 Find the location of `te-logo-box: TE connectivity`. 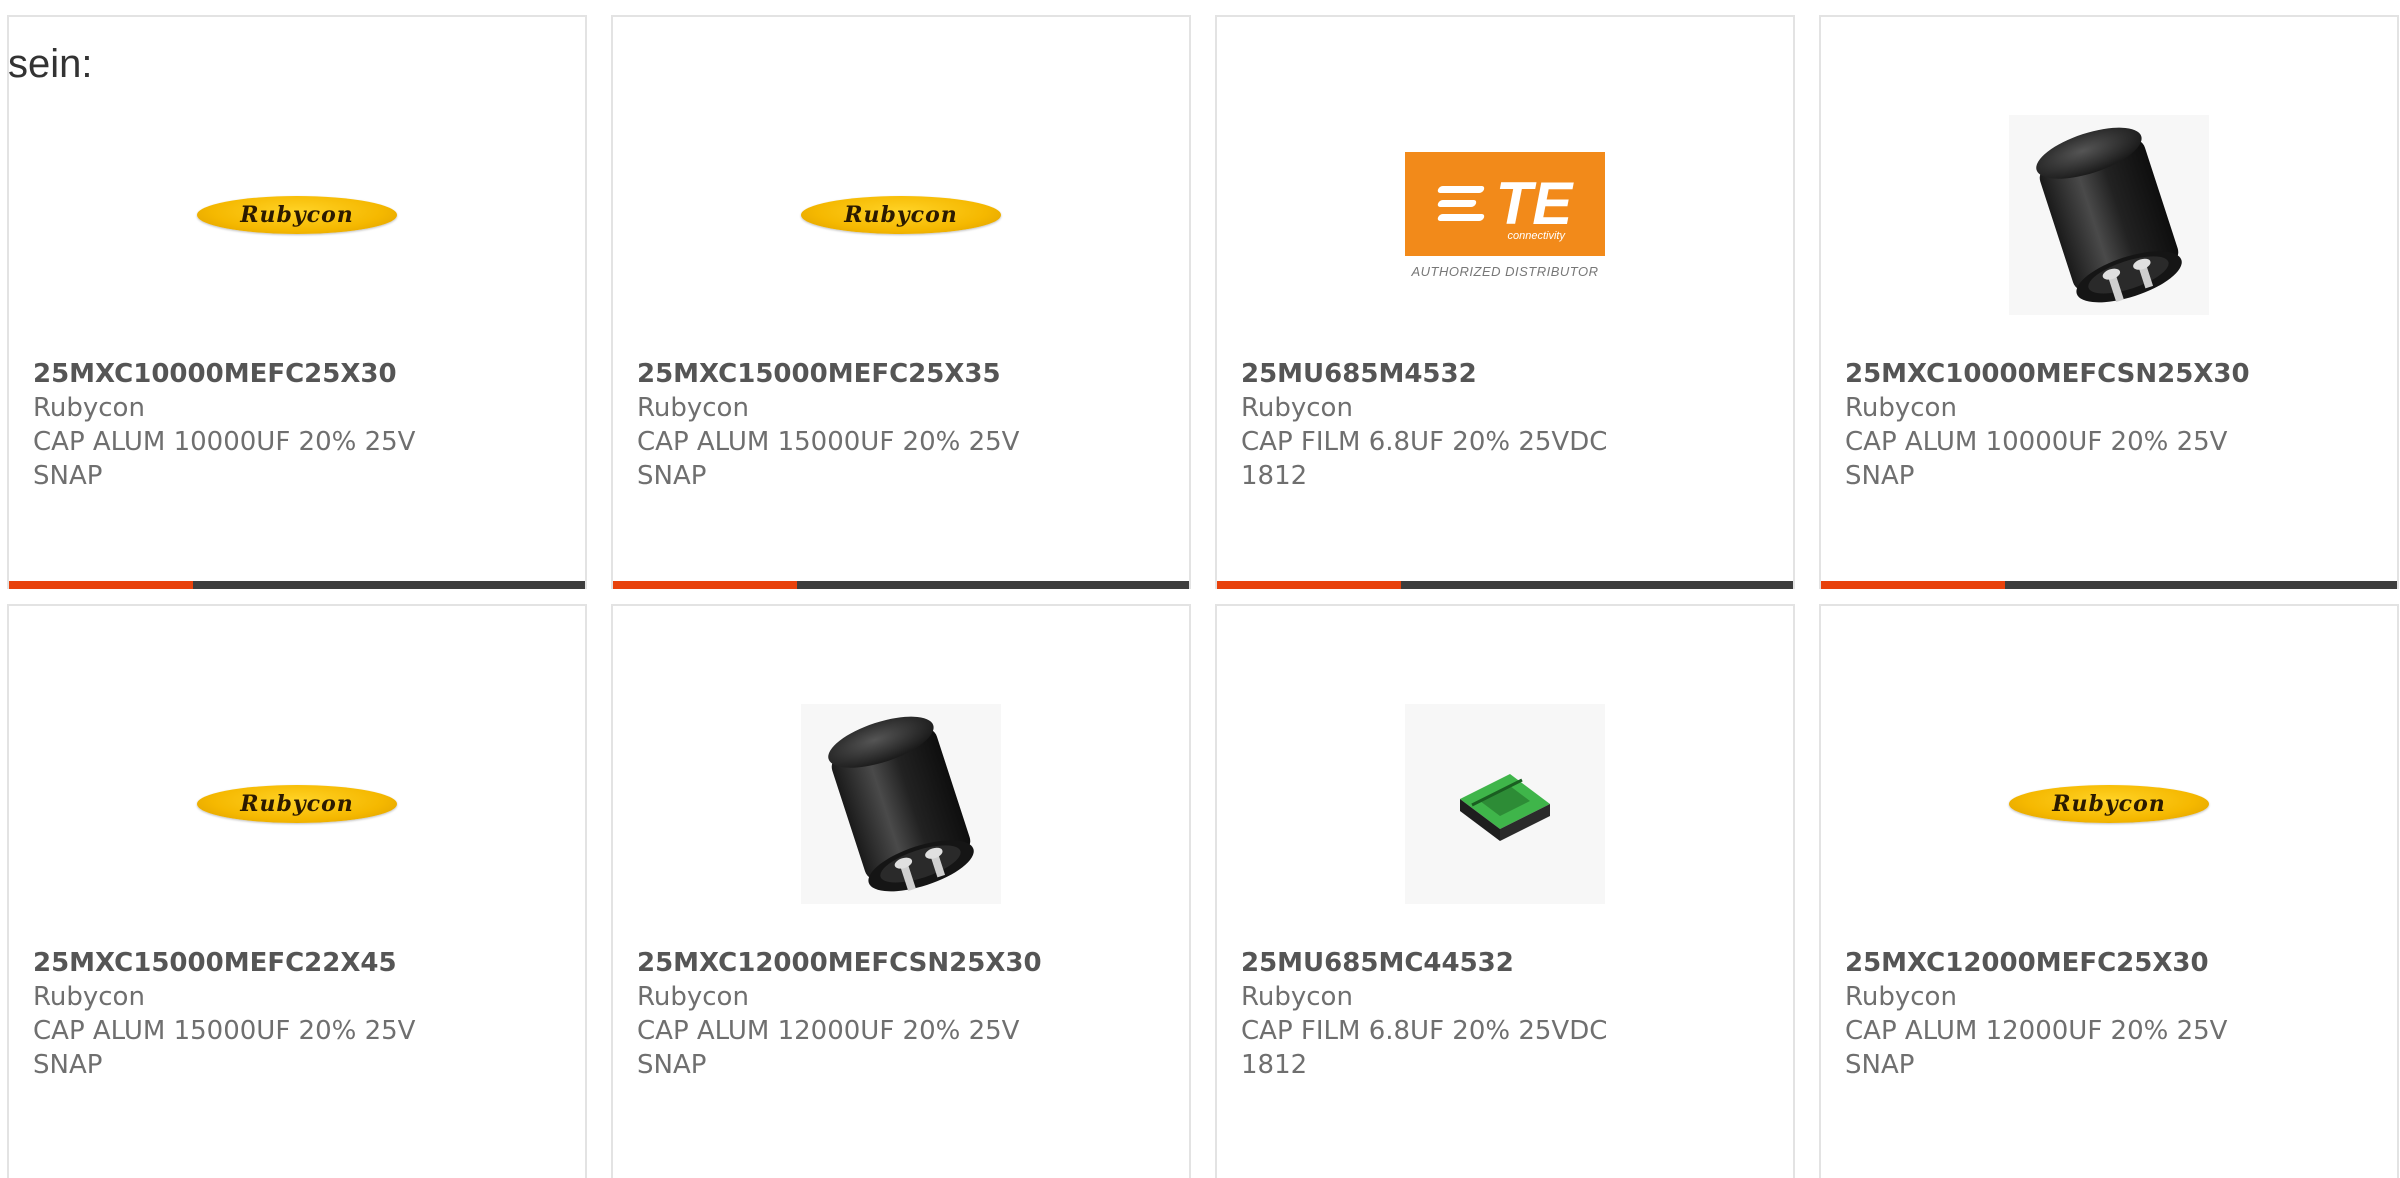

te-logo-box: TE connectivity is located at coordinates (1505, 203).